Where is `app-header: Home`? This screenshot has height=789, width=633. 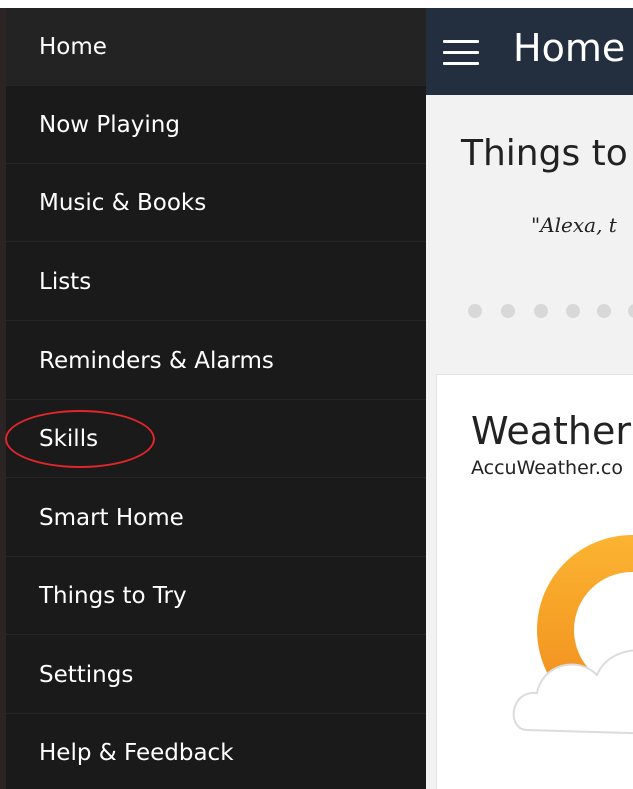
app-header: Home is located at coordinates (529, 51).